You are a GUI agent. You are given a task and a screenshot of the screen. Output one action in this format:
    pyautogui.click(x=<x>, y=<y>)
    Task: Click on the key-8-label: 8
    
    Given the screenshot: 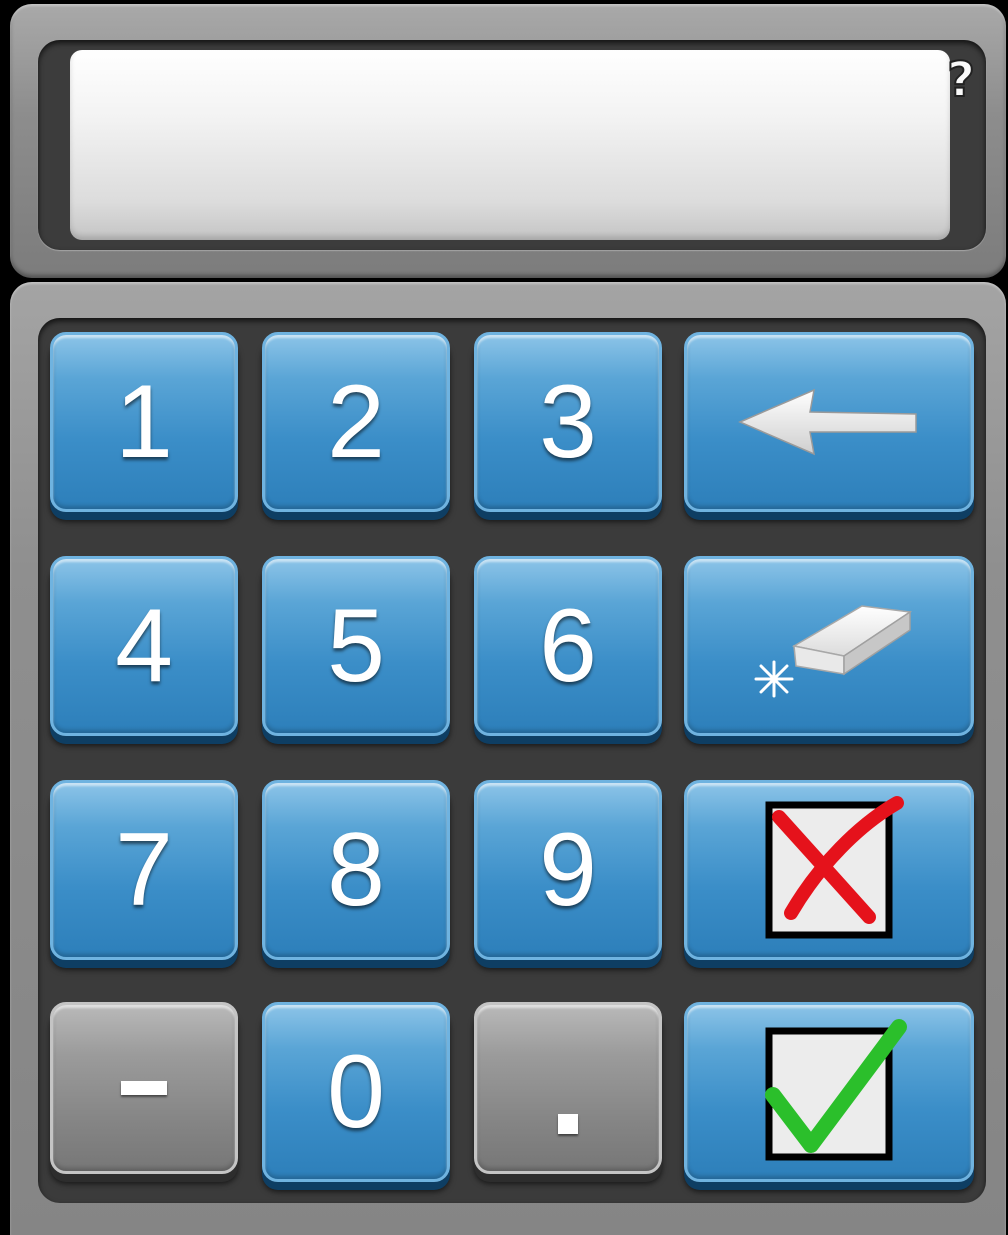 What is the action you would take?
    pyautogui.click(x=356, y=870)
    